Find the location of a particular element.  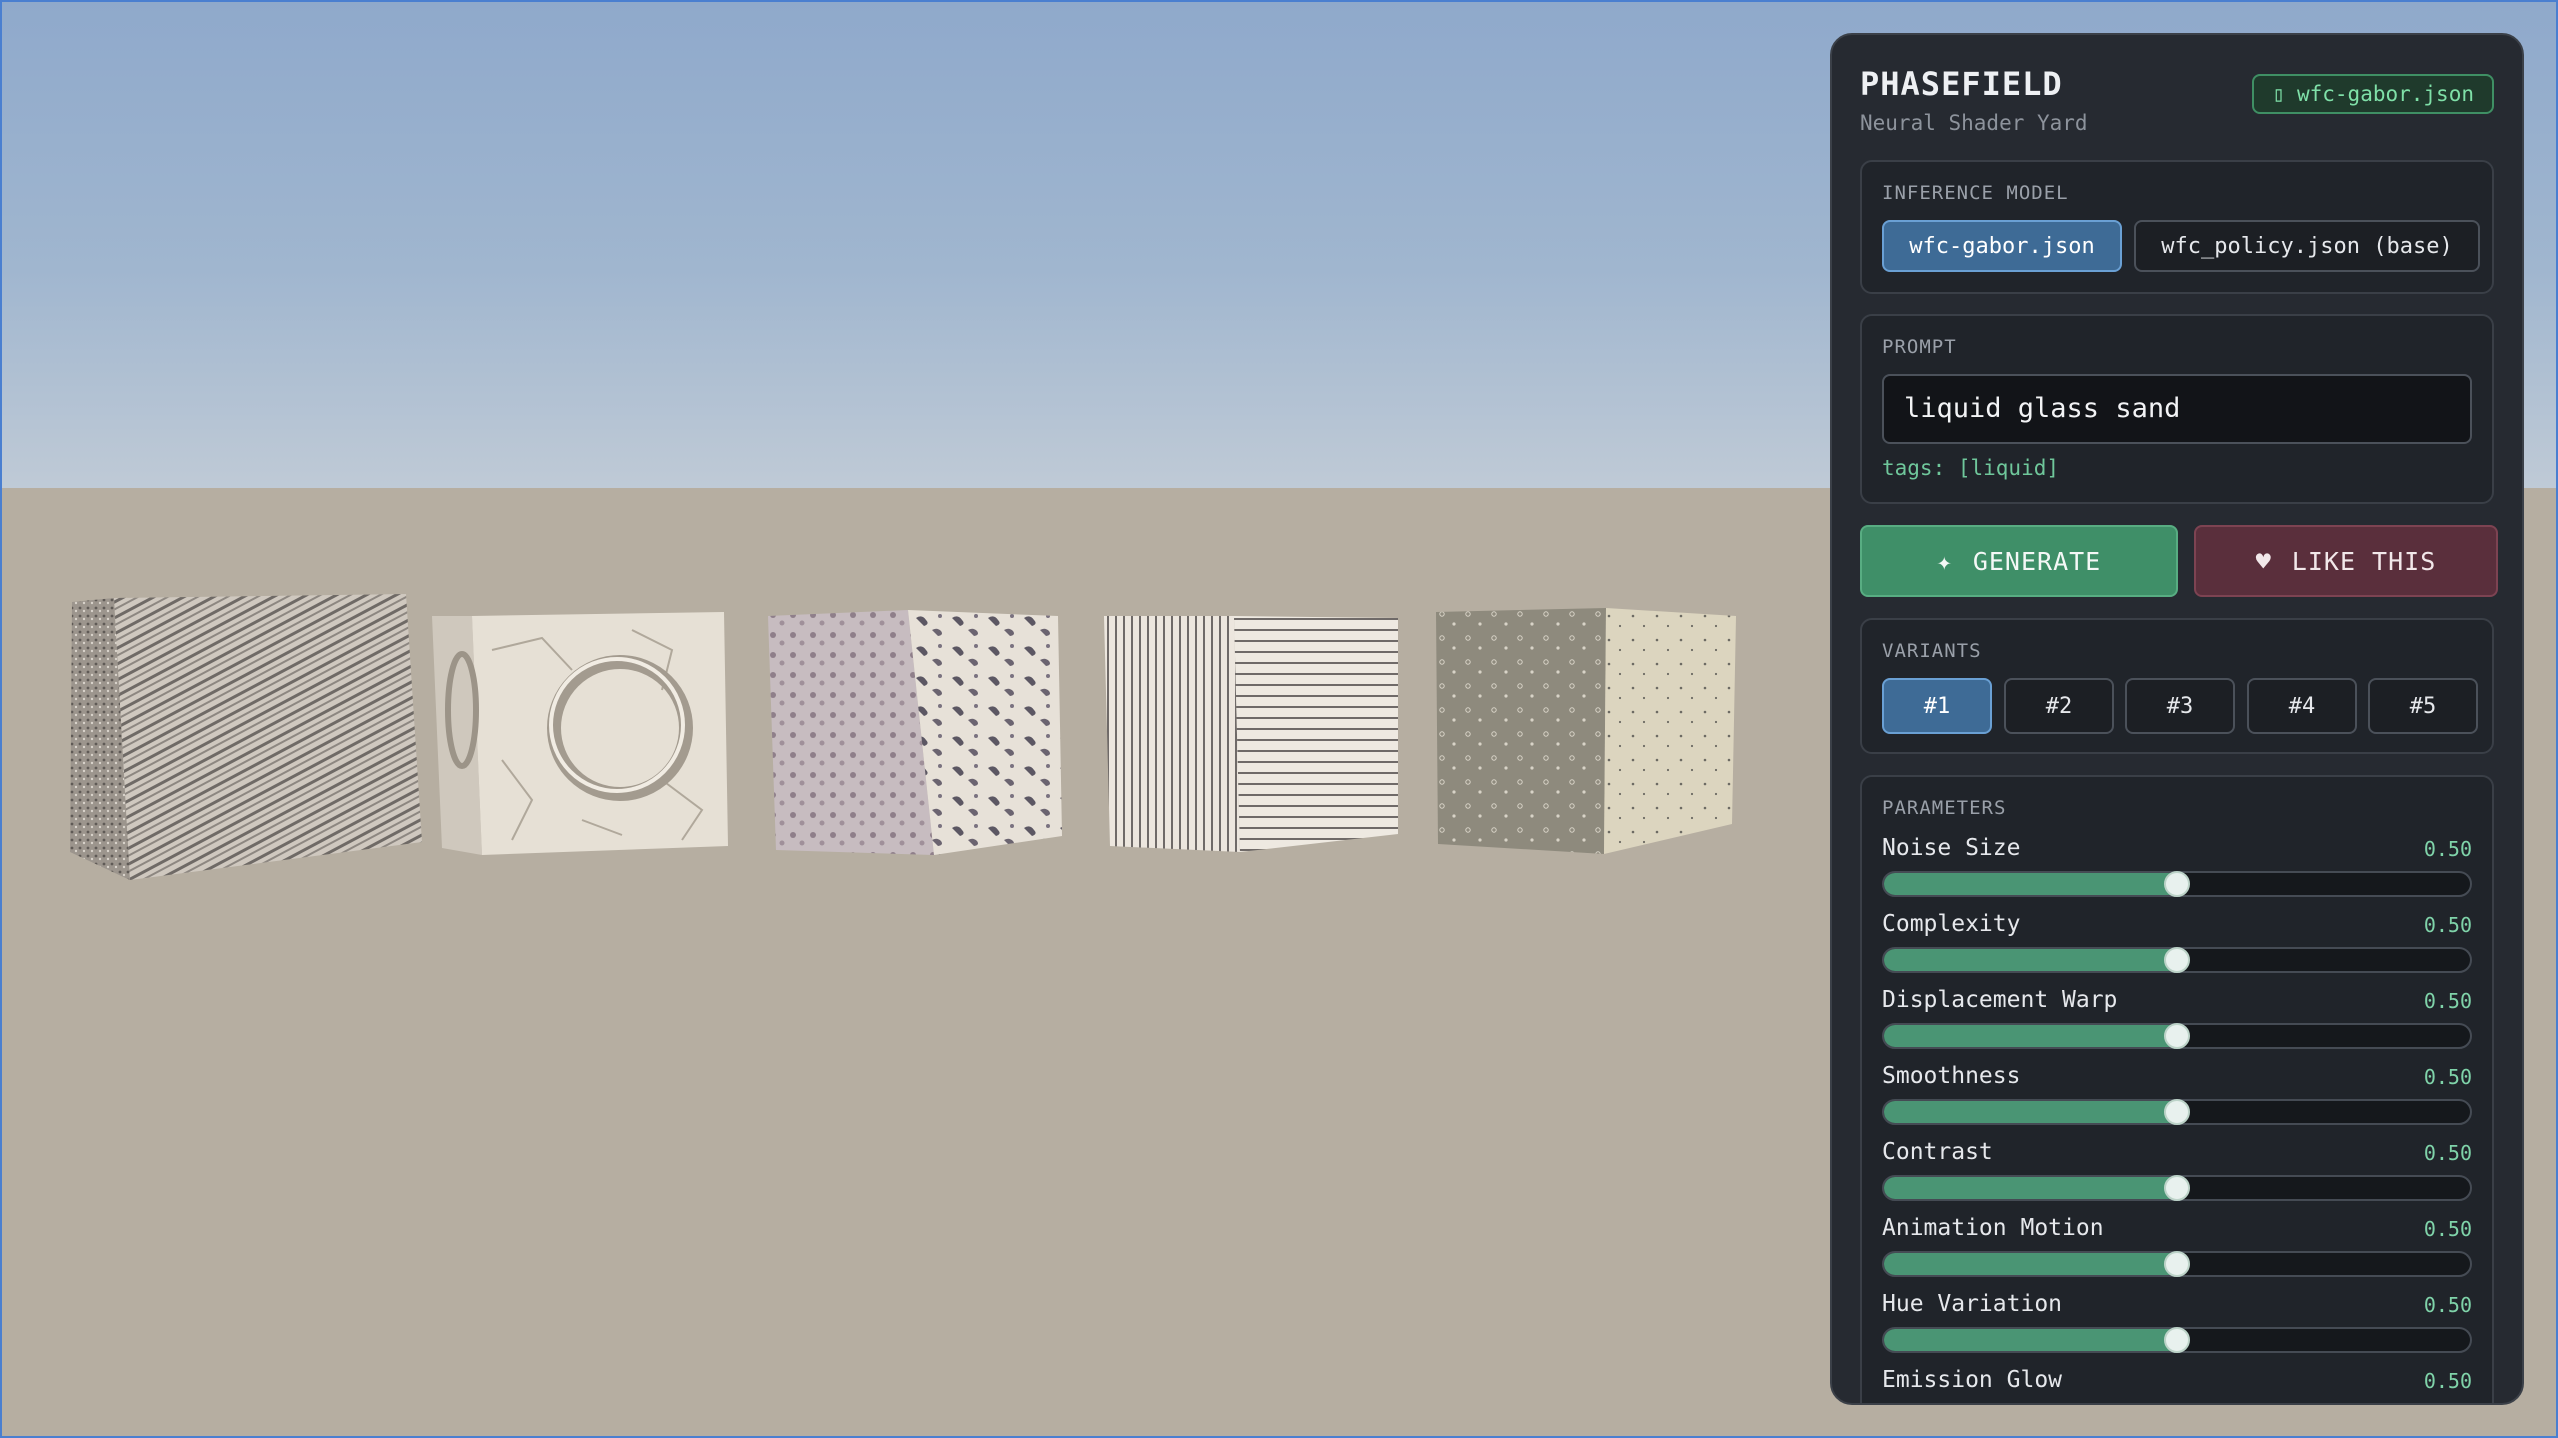

param-row-hue-variation: Hue Variation 0.50 is located at coordinates (2177, 1326).